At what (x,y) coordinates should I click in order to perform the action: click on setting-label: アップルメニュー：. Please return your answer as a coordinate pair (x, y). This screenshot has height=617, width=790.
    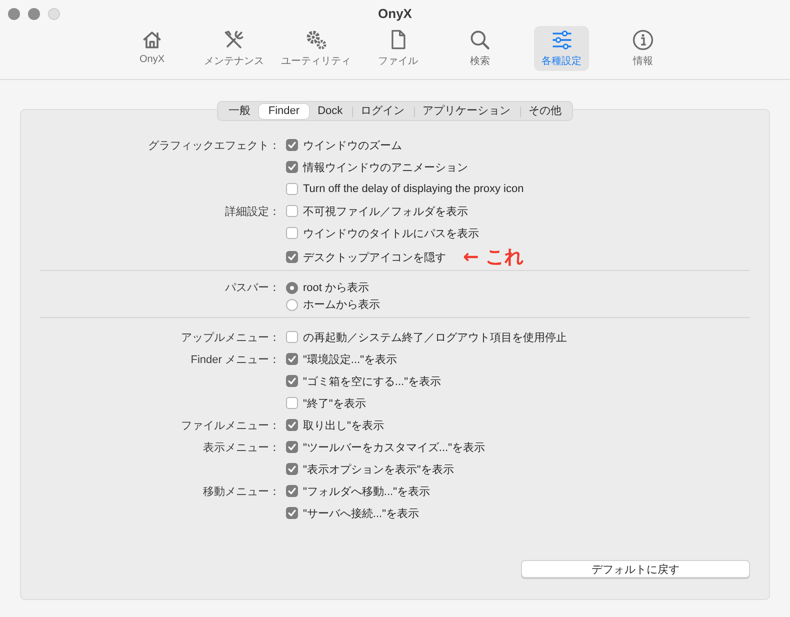
    Looking at the image, I should click on (230, 338).